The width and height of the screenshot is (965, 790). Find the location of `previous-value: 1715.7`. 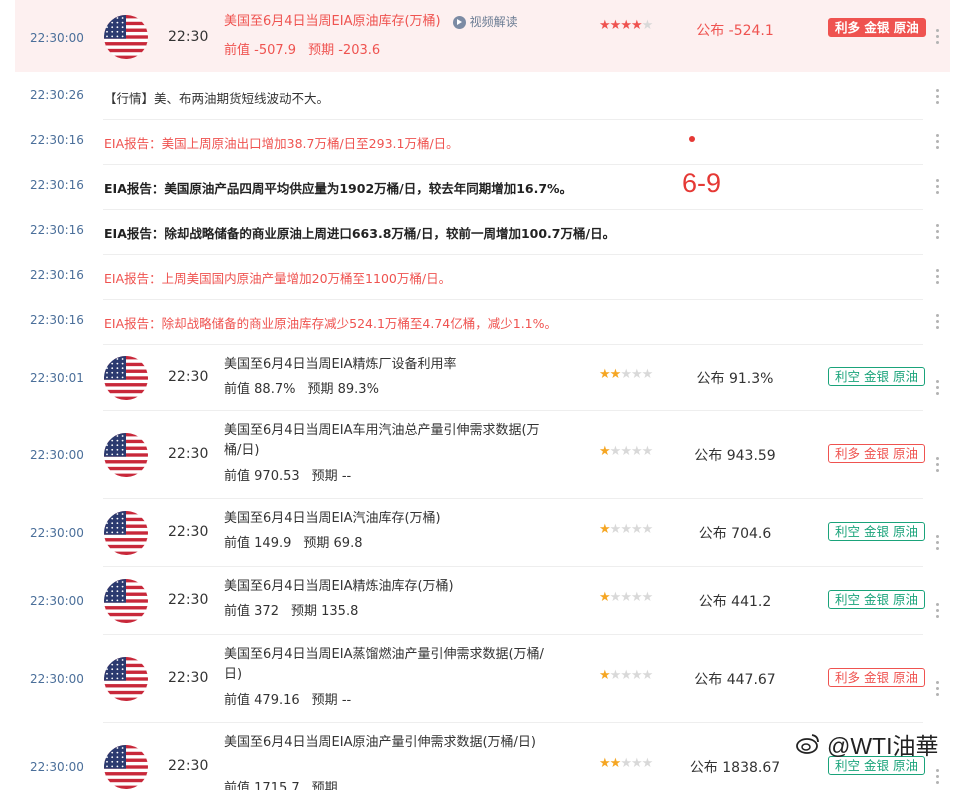

previous-value: 1715.7 is located at coordinates (277, 785).